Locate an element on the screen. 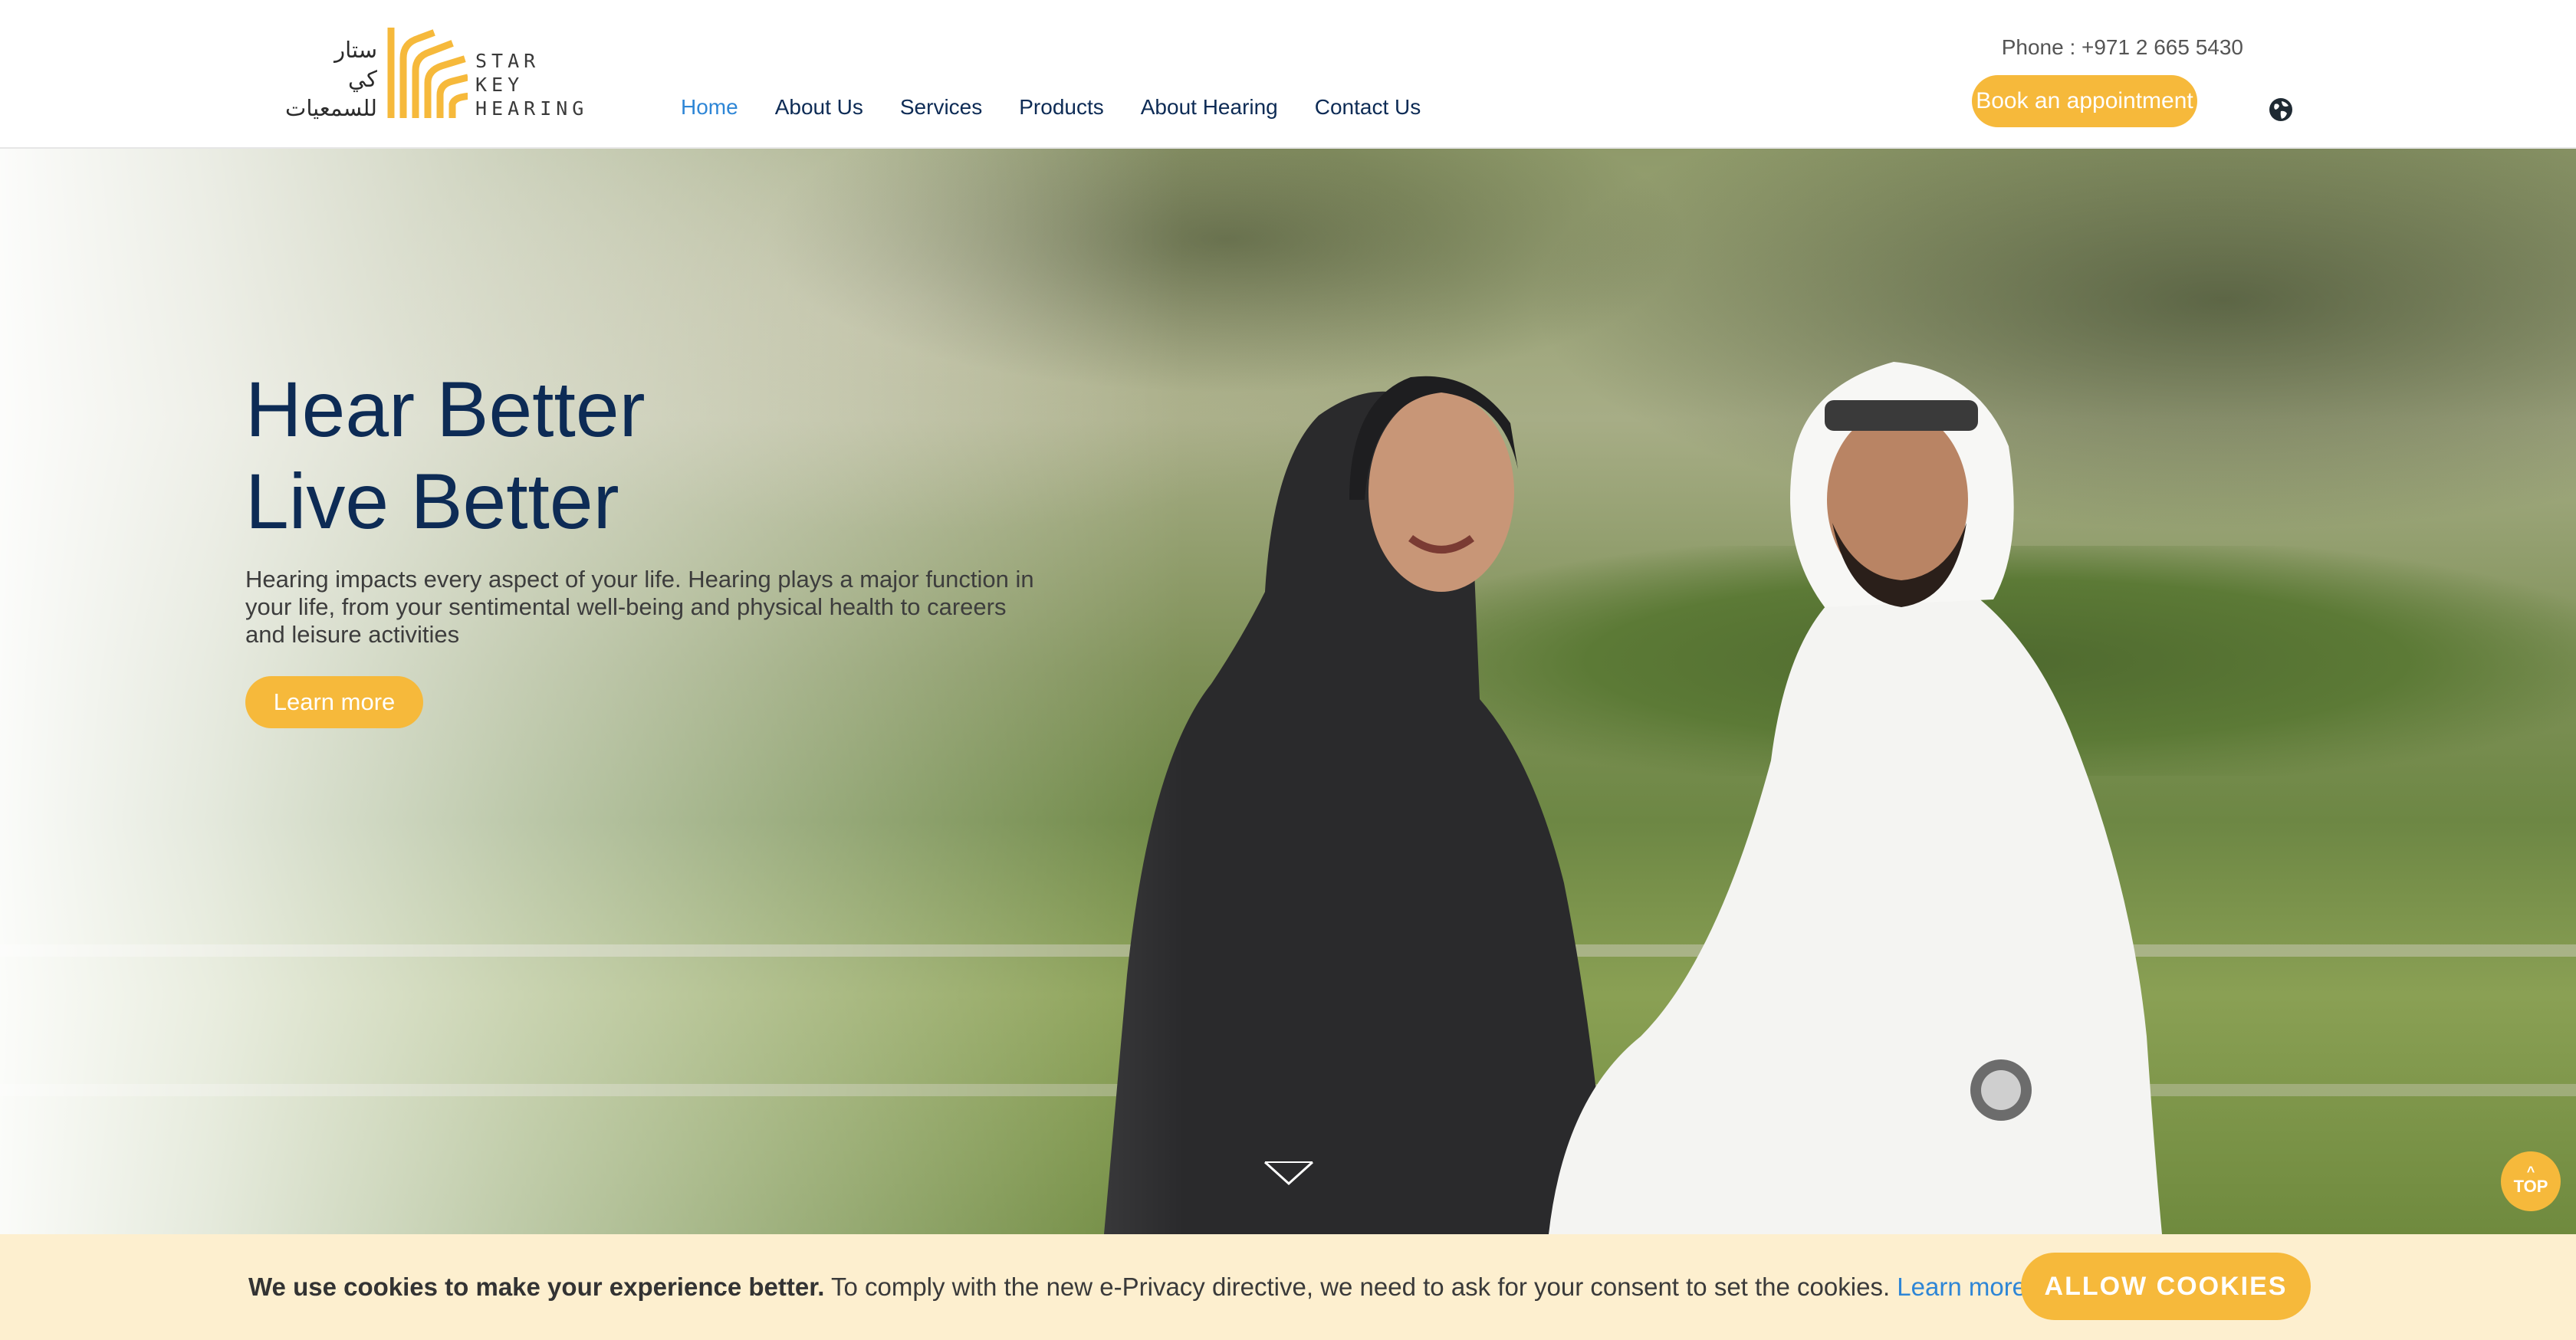  nav-item-contact-us: Contact Us is located at coordinates (1368, 108).